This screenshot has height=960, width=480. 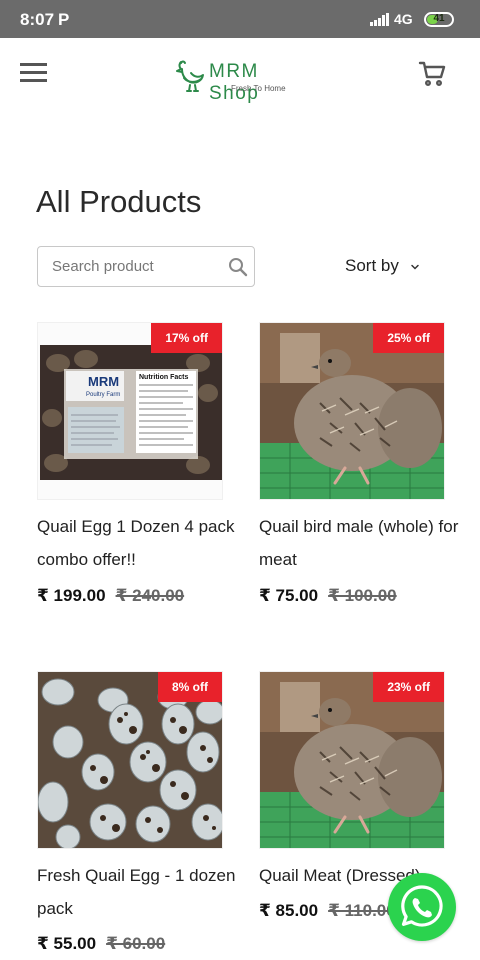 I want to click on product-price: ₹ 55.00 ₹ 60.00, so click(x=101, y=944).